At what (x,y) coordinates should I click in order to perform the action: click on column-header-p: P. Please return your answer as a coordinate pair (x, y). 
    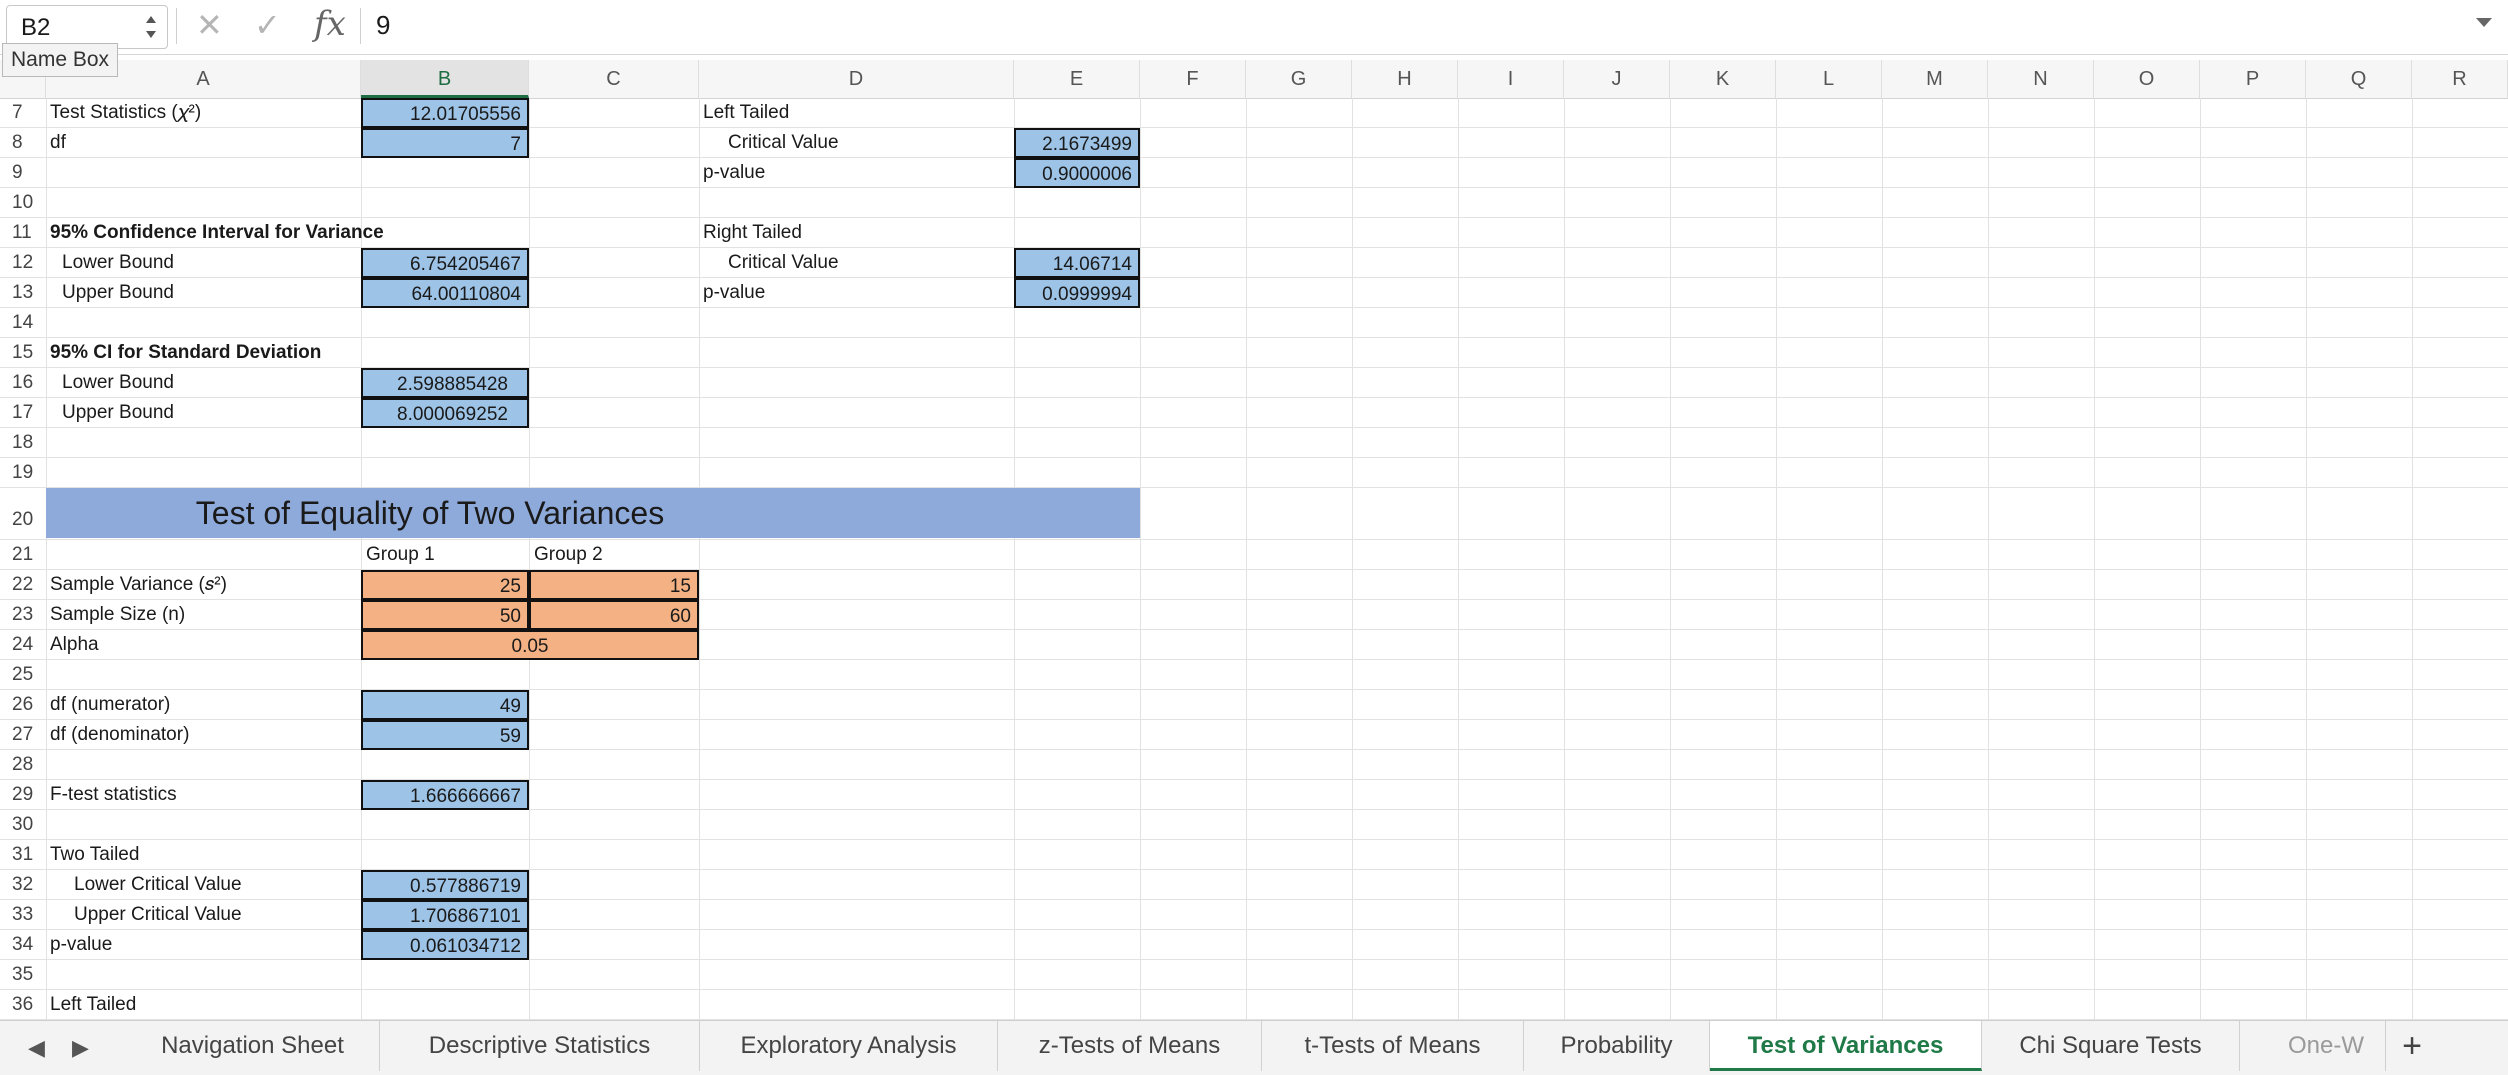
    Looking at the image, I should click on (2253, 79).